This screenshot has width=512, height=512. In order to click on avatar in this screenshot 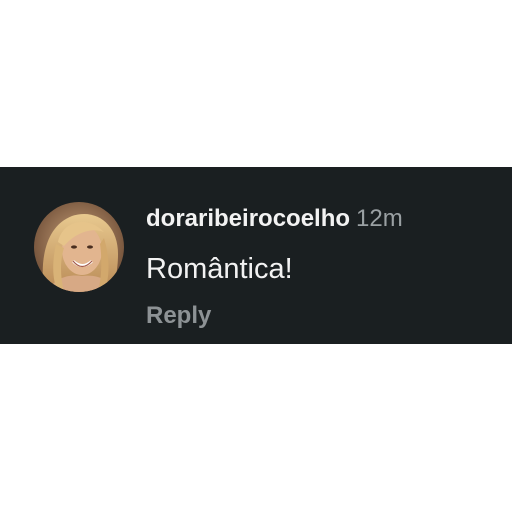, I will do `click(79, 247)`.